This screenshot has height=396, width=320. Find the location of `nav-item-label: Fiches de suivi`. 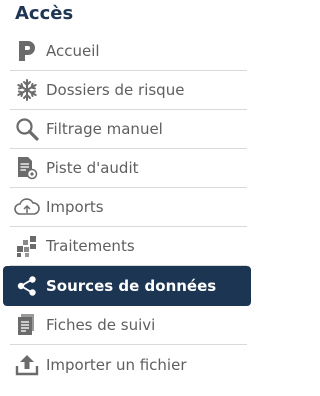

nav-item-label: Fiches de suivi is located at coordinates (101, 325).